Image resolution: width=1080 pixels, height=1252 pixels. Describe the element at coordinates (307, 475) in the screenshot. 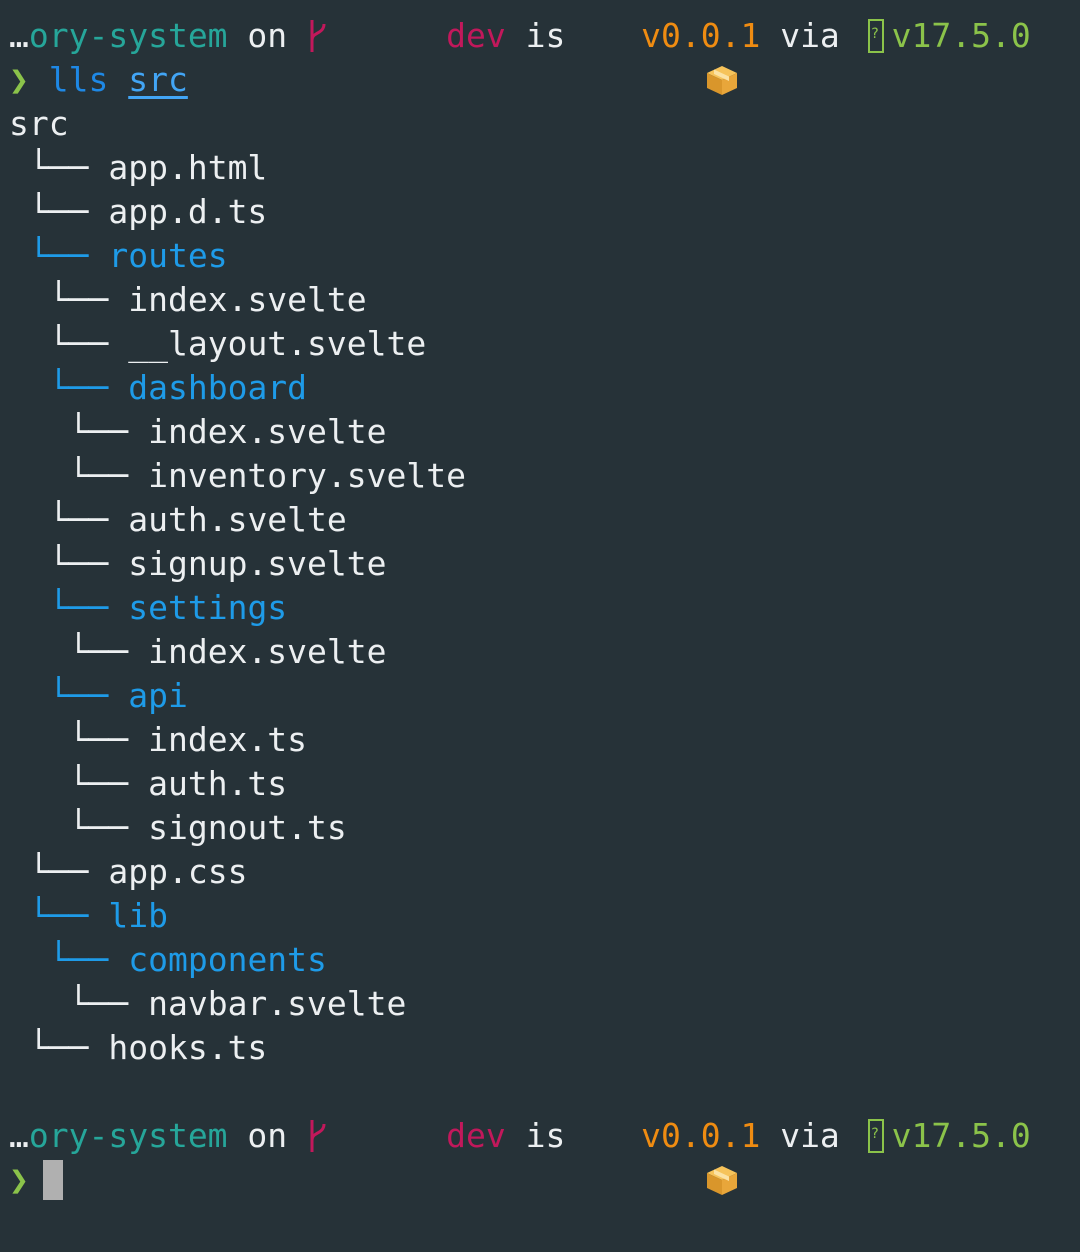

I see `file-name: inventory.svelte` at that location.